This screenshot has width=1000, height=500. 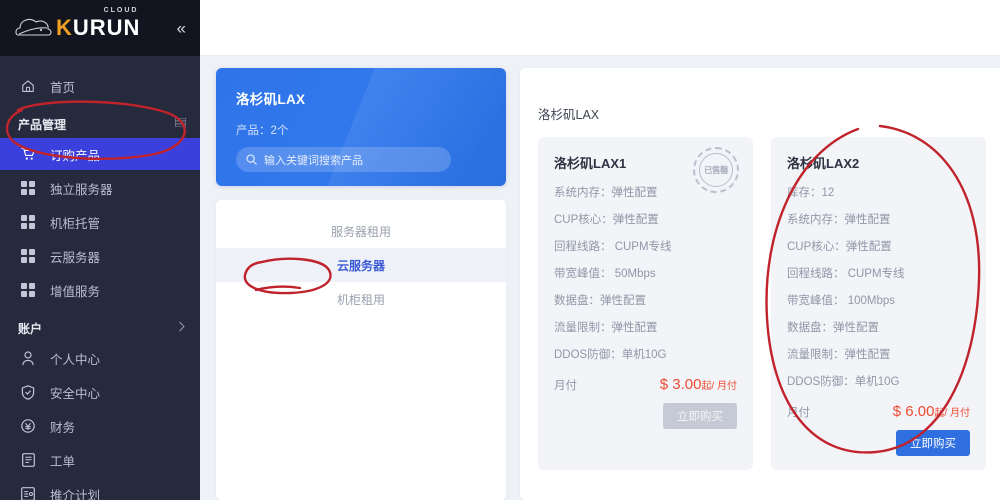 What do you see at coordinates (182, 328) in the screenshot?
I see `chevron-right-icon` at bounding box center [182, 328].